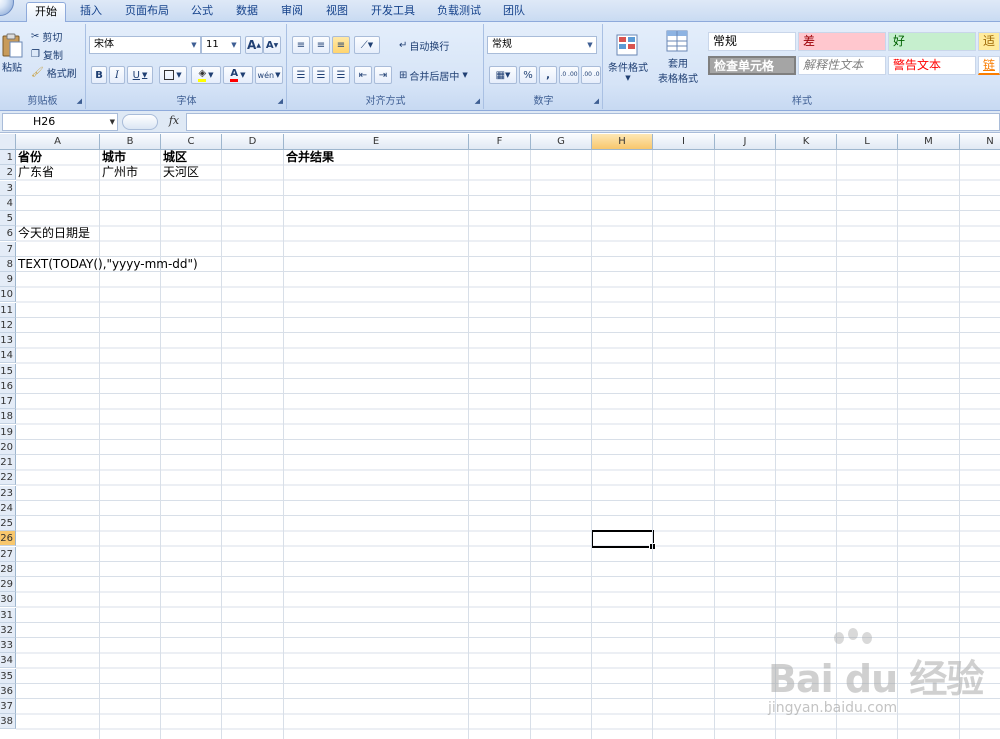 Image resolution: width=1000 pixels, height=739 pixels. I want to click on orientation-button: ⟋ ▼, so click(367, 45).